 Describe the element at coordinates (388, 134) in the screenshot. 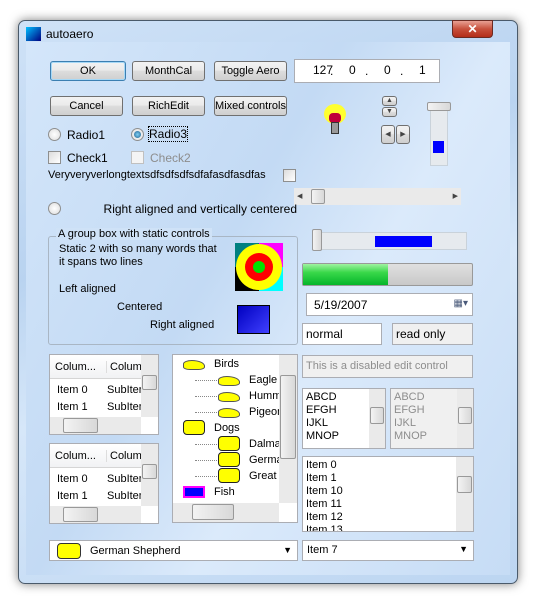

I see `spin-left-button: ◀` at that location.